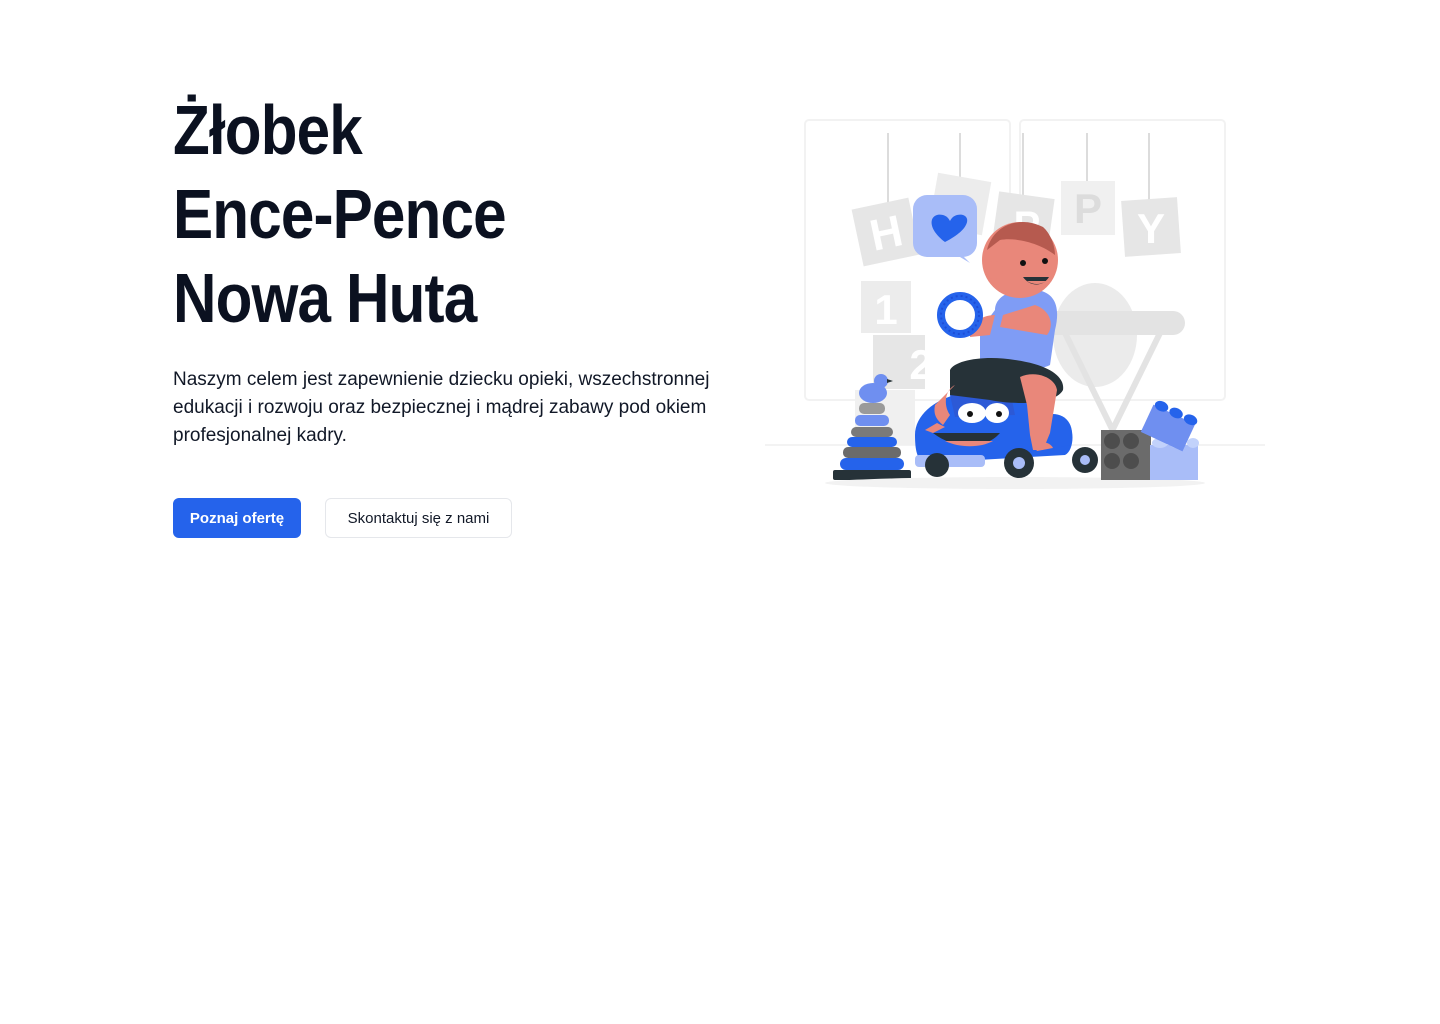 This screenshot has height=1024, width=1440. I want to click on banner-letter-y: Y, so click(1151, 228).